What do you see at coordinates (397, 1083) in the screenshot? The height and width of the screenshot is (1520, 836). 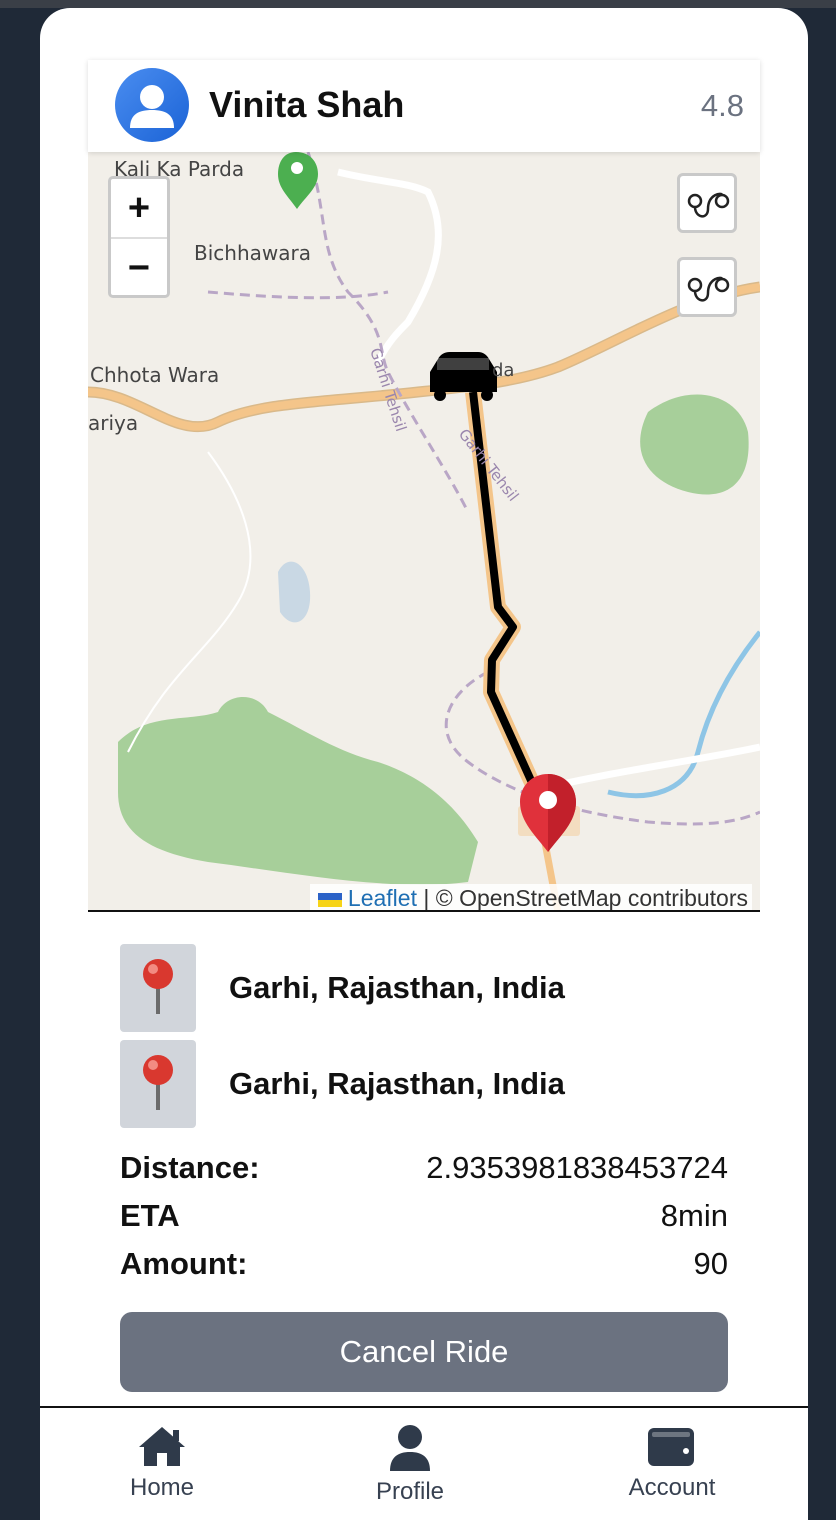 I see `dropoff-address: Garhi, Rajasthan, India` at bounding box center [397, 1083].